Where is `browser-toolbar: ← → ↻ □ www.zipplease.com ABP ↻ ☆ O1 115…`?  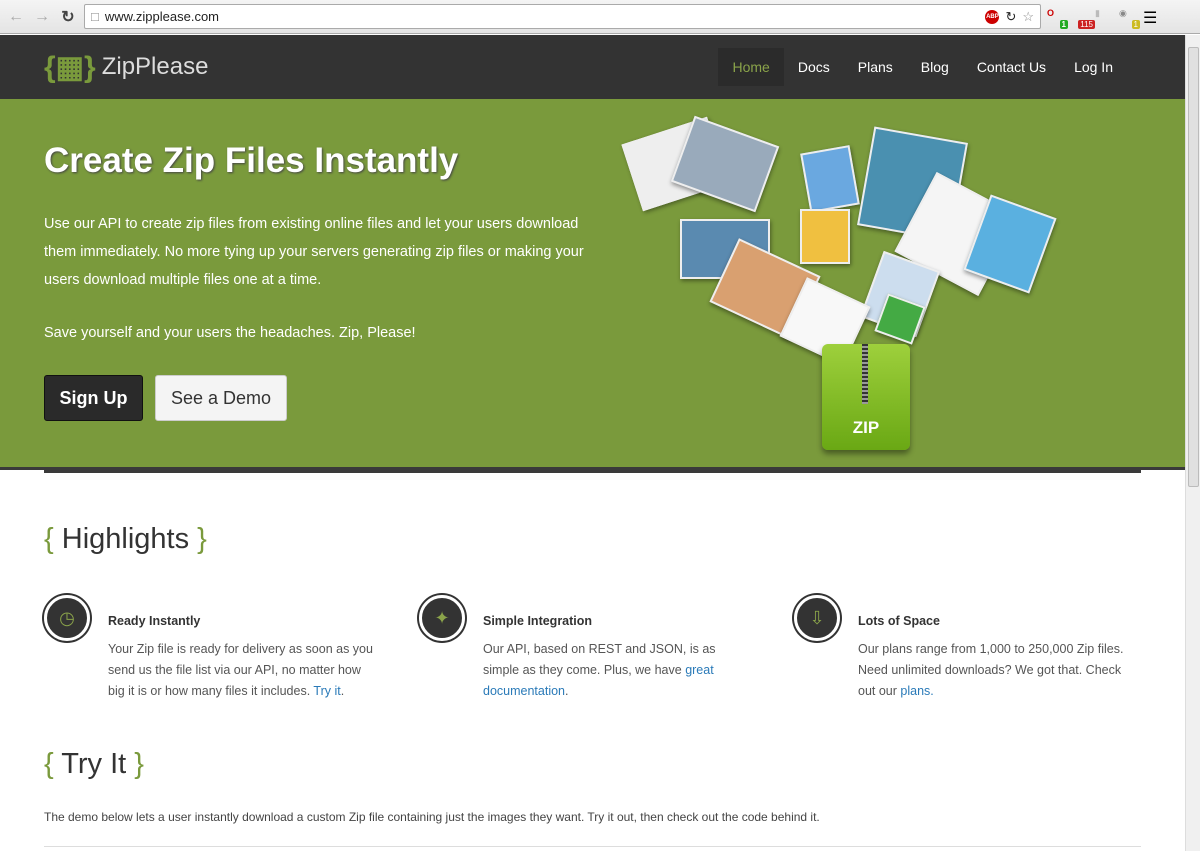 browser-toolbar: ← → ↻ □ www.zipplease.com ABP ↻ ☆ O1 115… is located at coordinates (600, 17).